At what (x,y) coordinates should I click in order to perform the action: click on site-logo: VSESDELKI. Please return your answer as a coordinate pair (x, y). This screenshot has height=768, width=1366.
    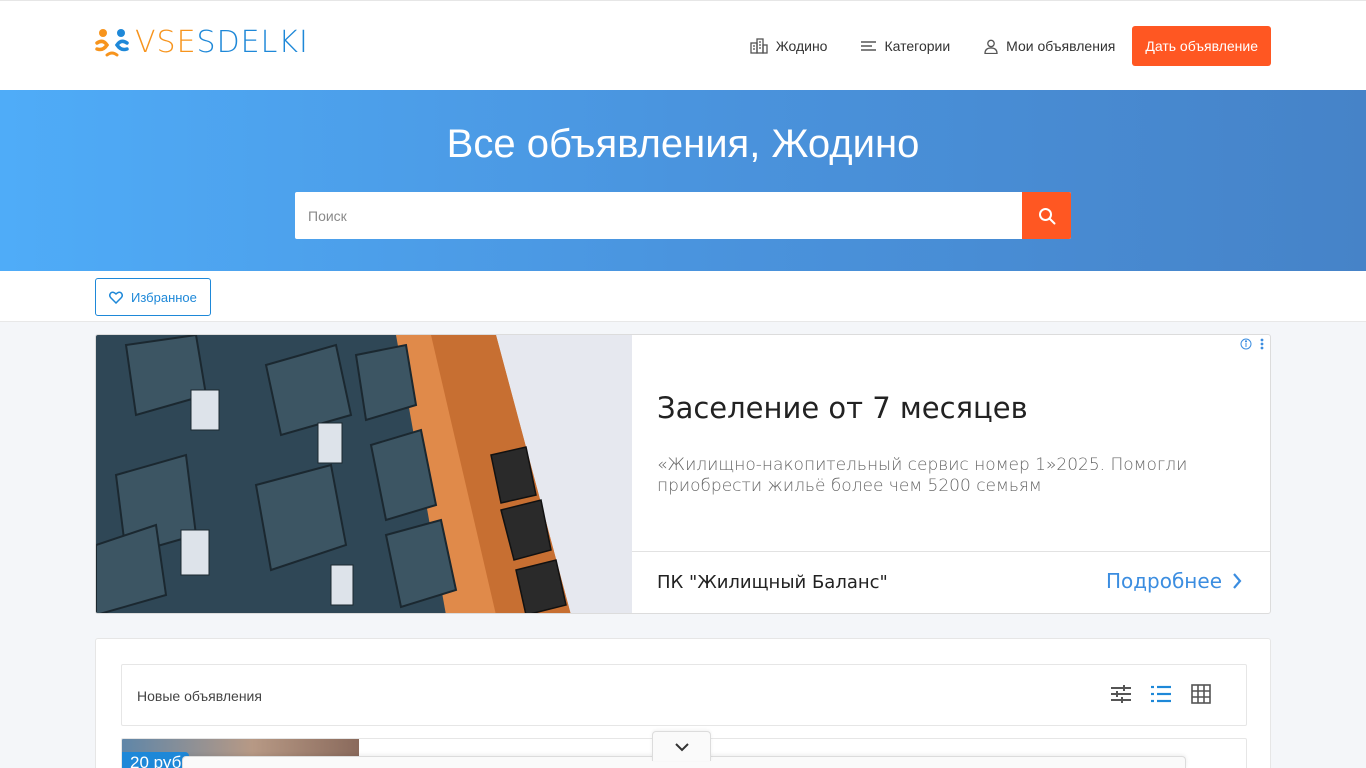
    Looking at the image, I should click on (202, 42).